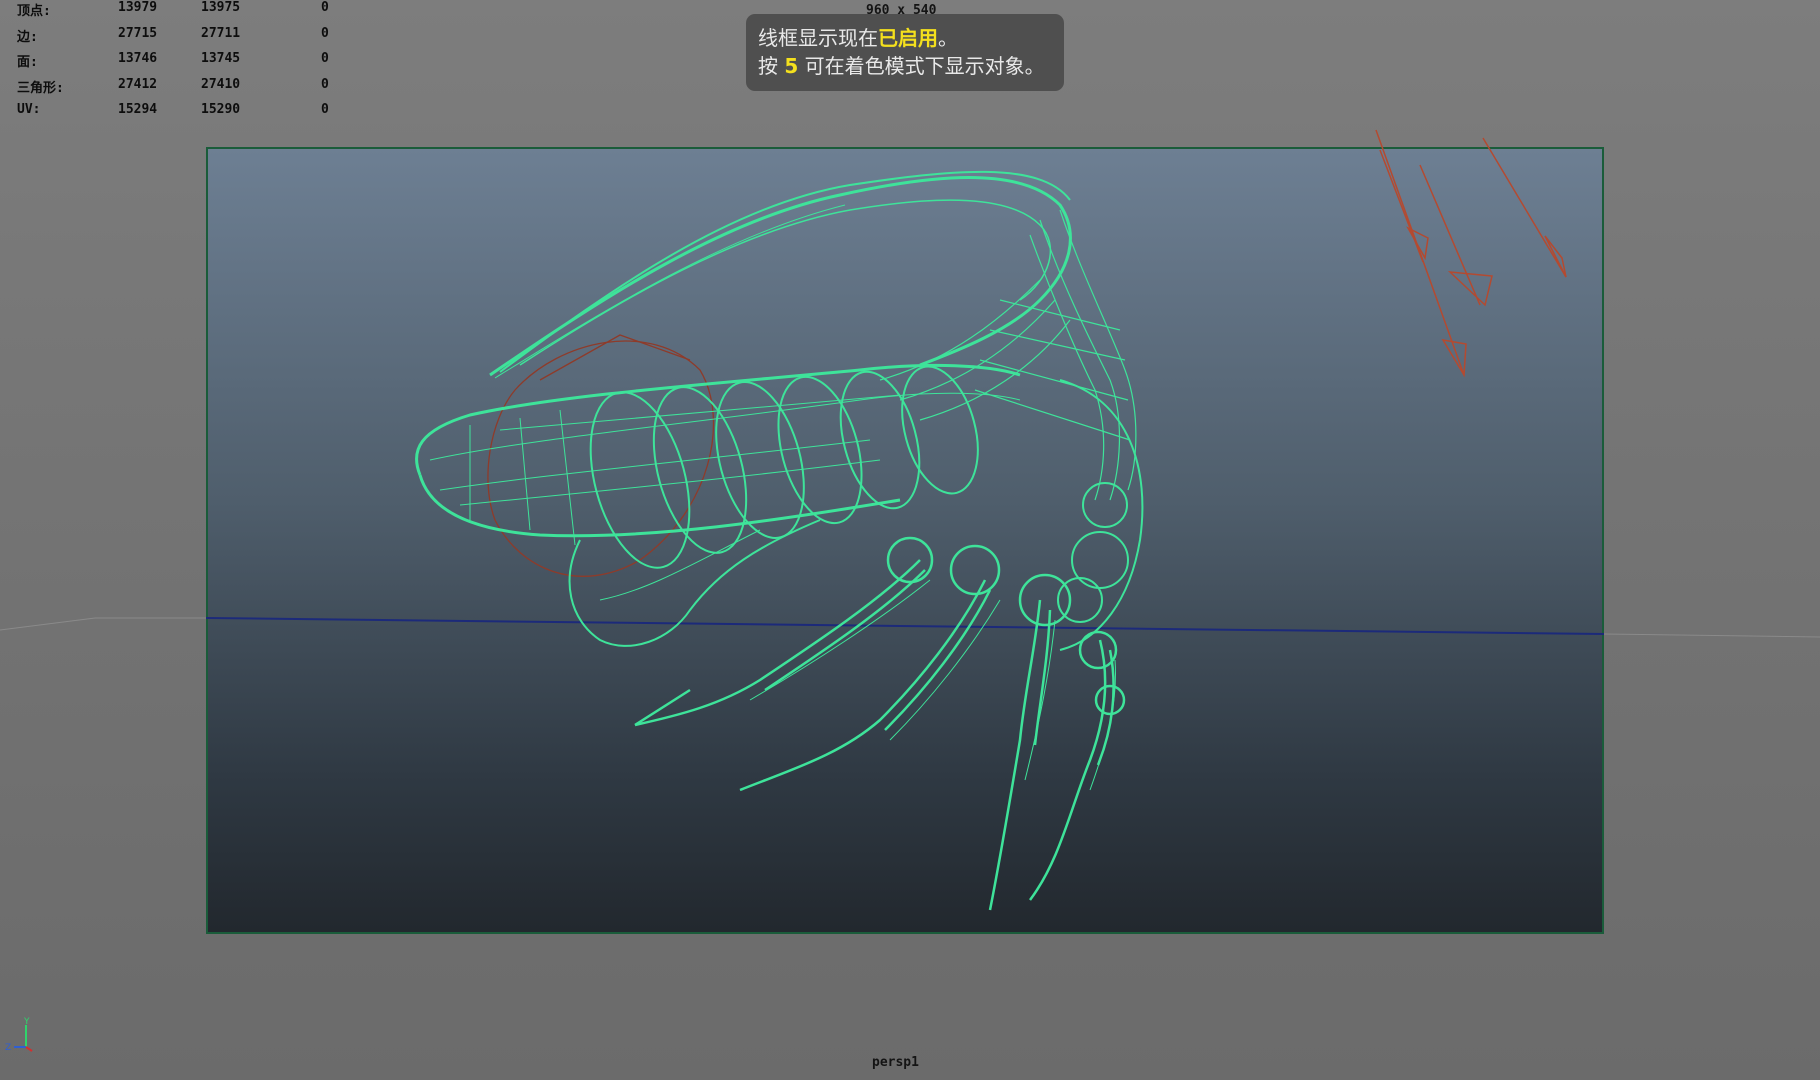  What do you see at coordinates (34, 11) in the screenshot?
I see `hud-label: 顶点:` at bounding box center [34, 11].